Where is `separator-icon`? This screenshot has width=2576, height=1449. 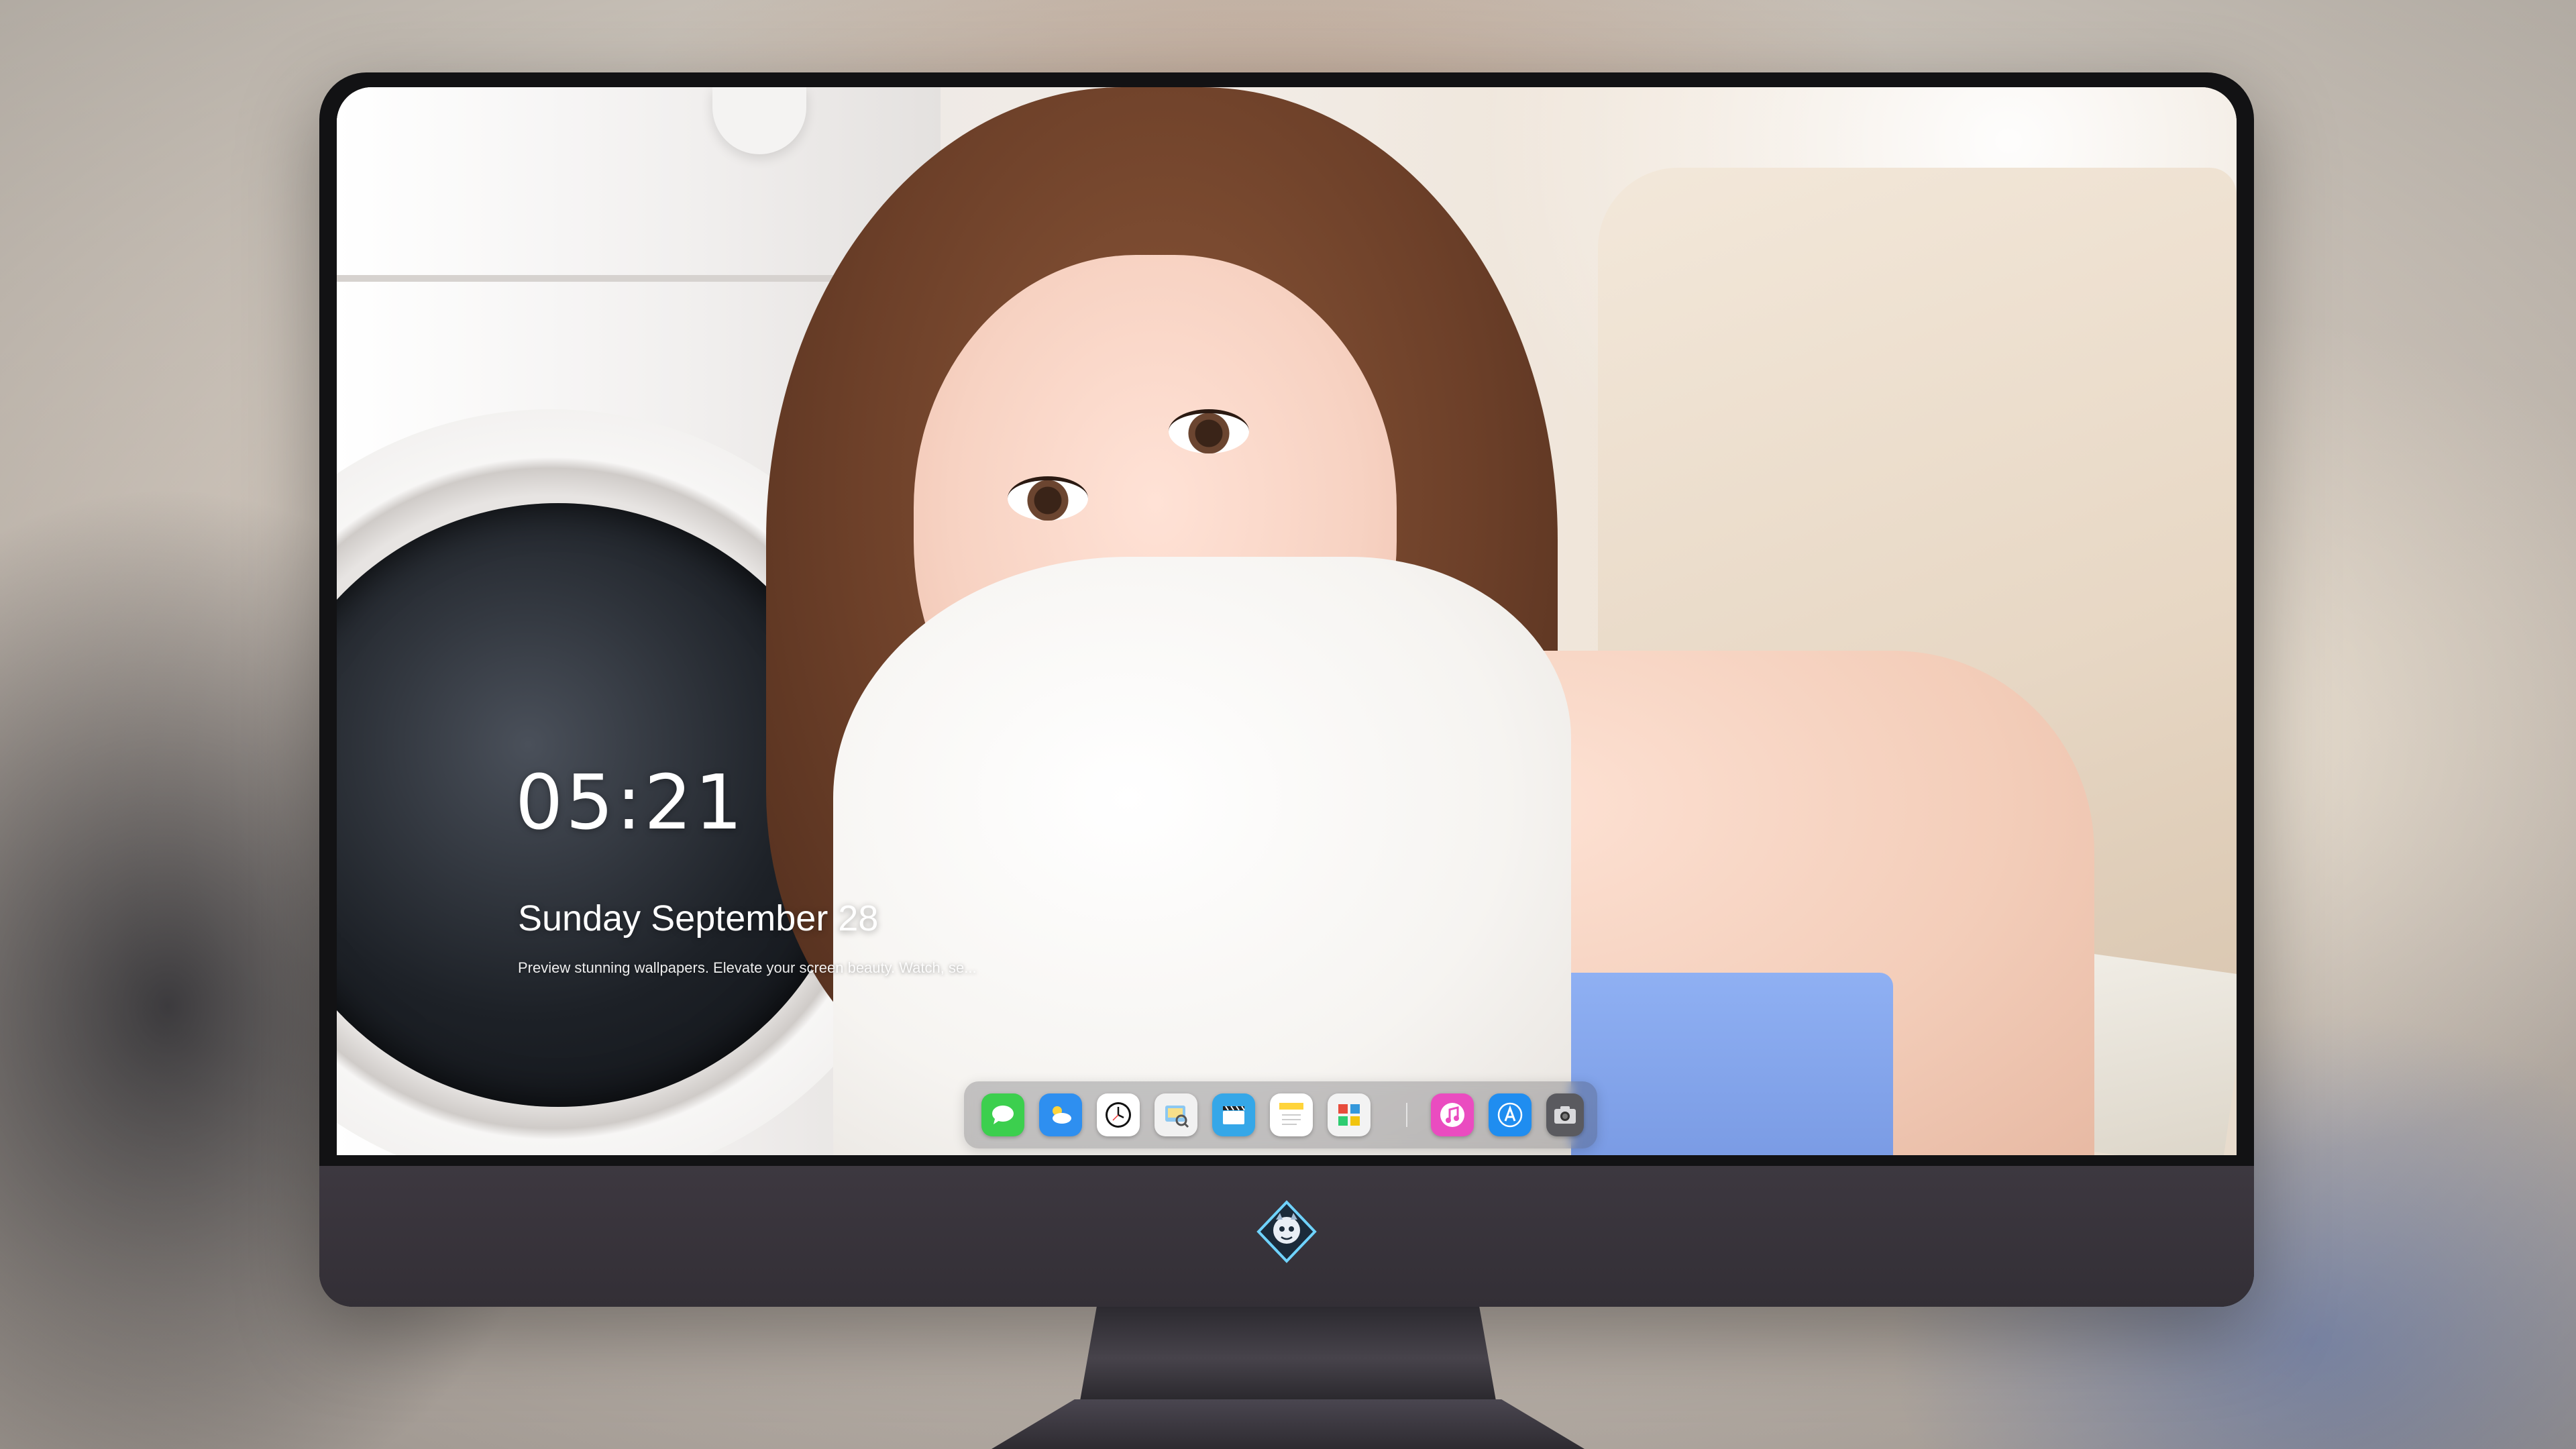
separator-icon is located at coordinates (1406, 1115).